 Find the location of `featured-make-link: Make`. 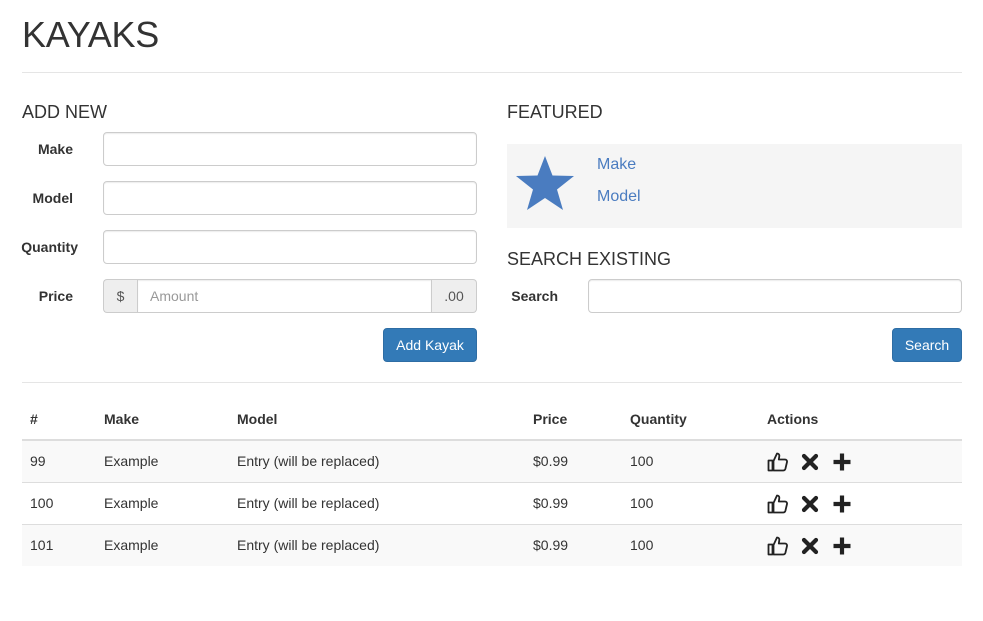

featured-make-link: Make is located at coordinates (616, 165).